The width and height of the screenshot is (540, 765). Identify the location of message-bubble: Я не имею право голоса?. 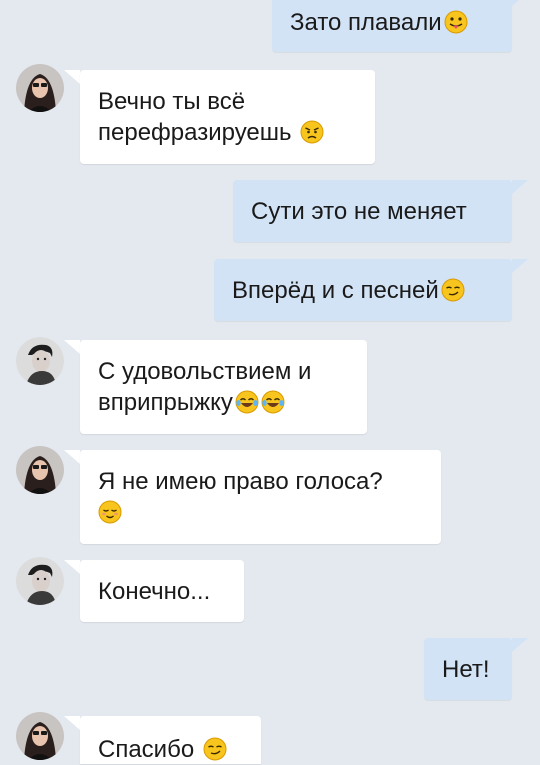
(260, 497).